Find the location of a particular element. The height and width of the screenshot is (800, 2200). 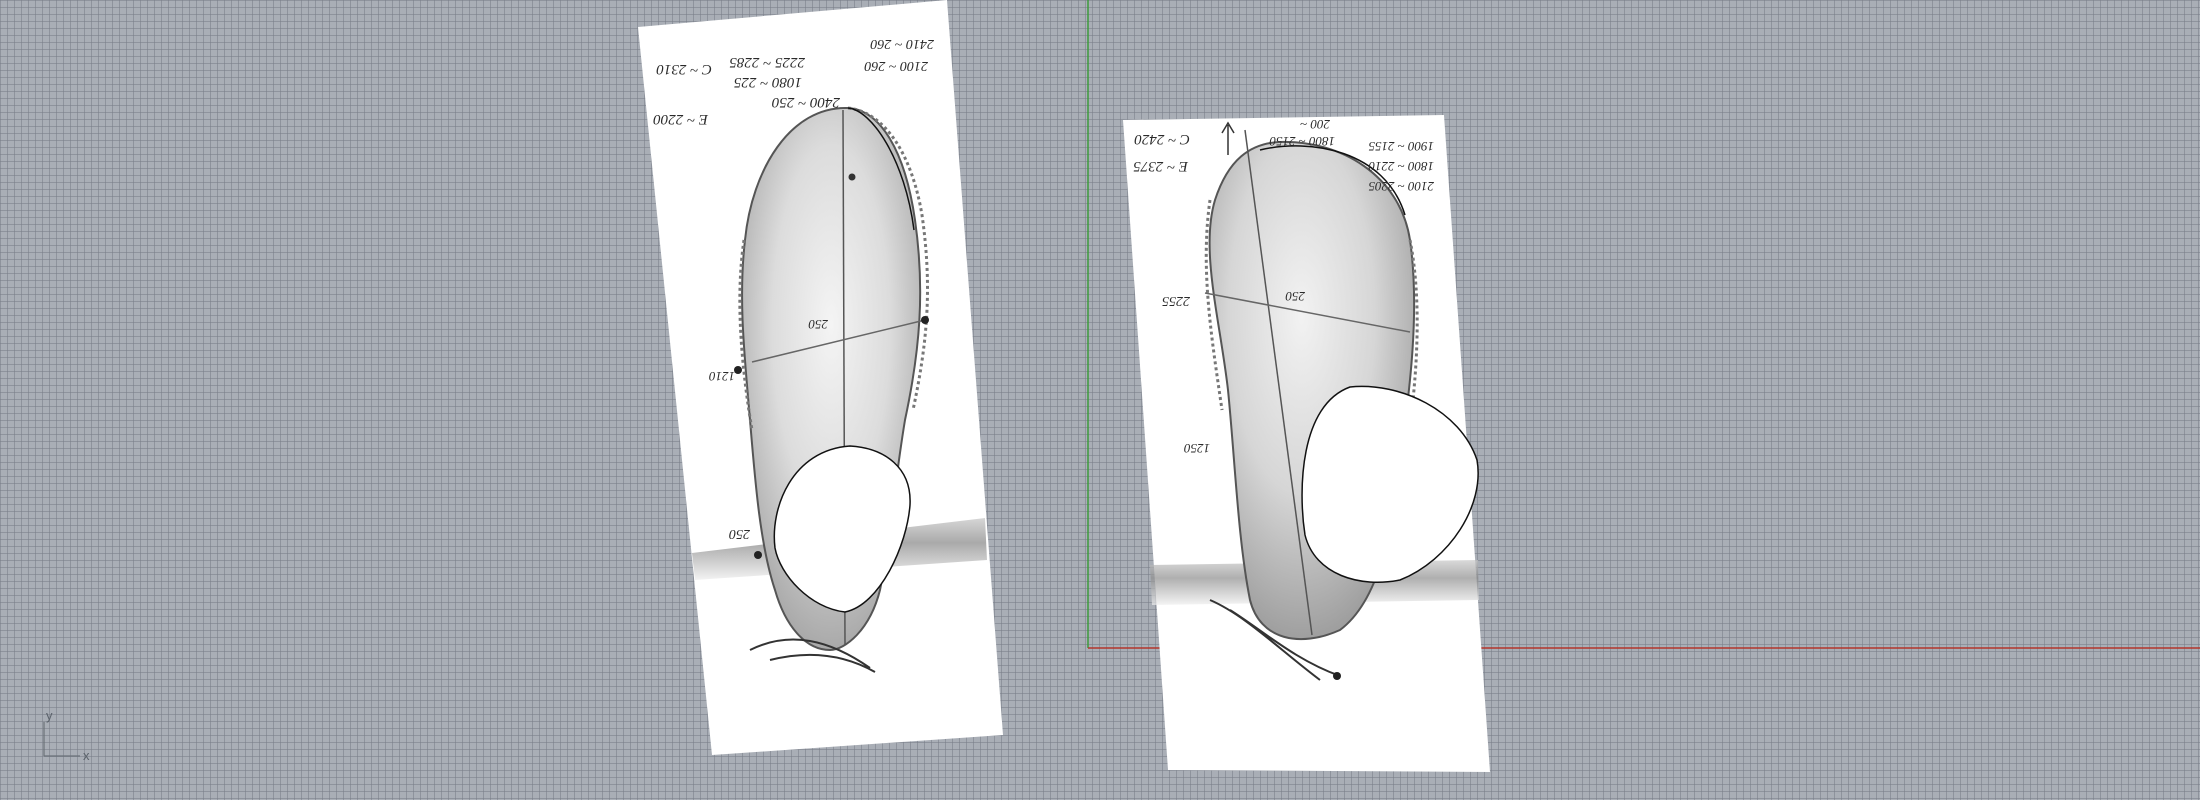

right-note-7: 2100 ~ 2205 is located at coordinates (1401, 186).